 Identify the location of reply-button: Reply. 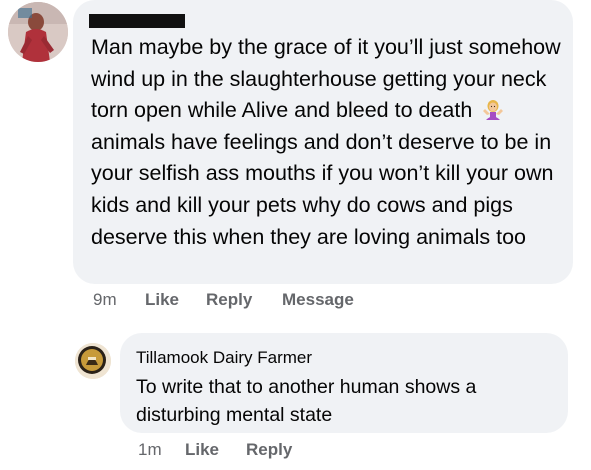
(229, 300).